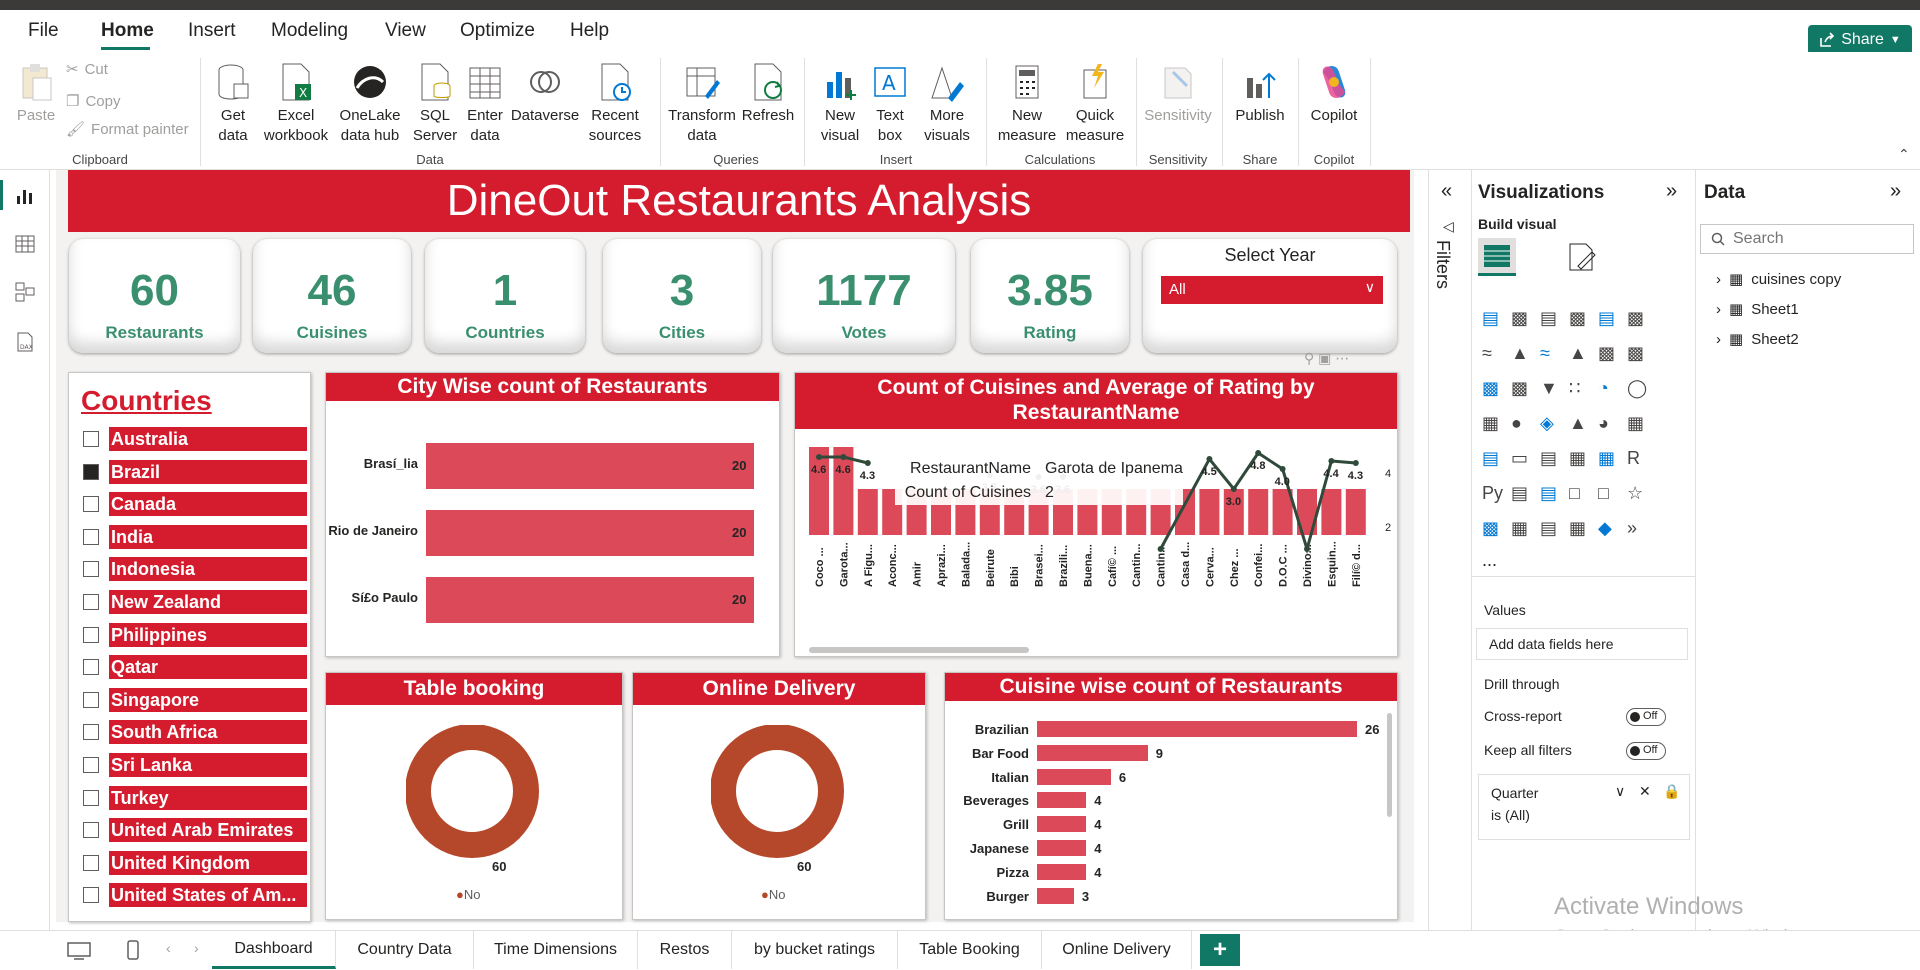  I want to click on paste-button: Paste, so click(36, 94).